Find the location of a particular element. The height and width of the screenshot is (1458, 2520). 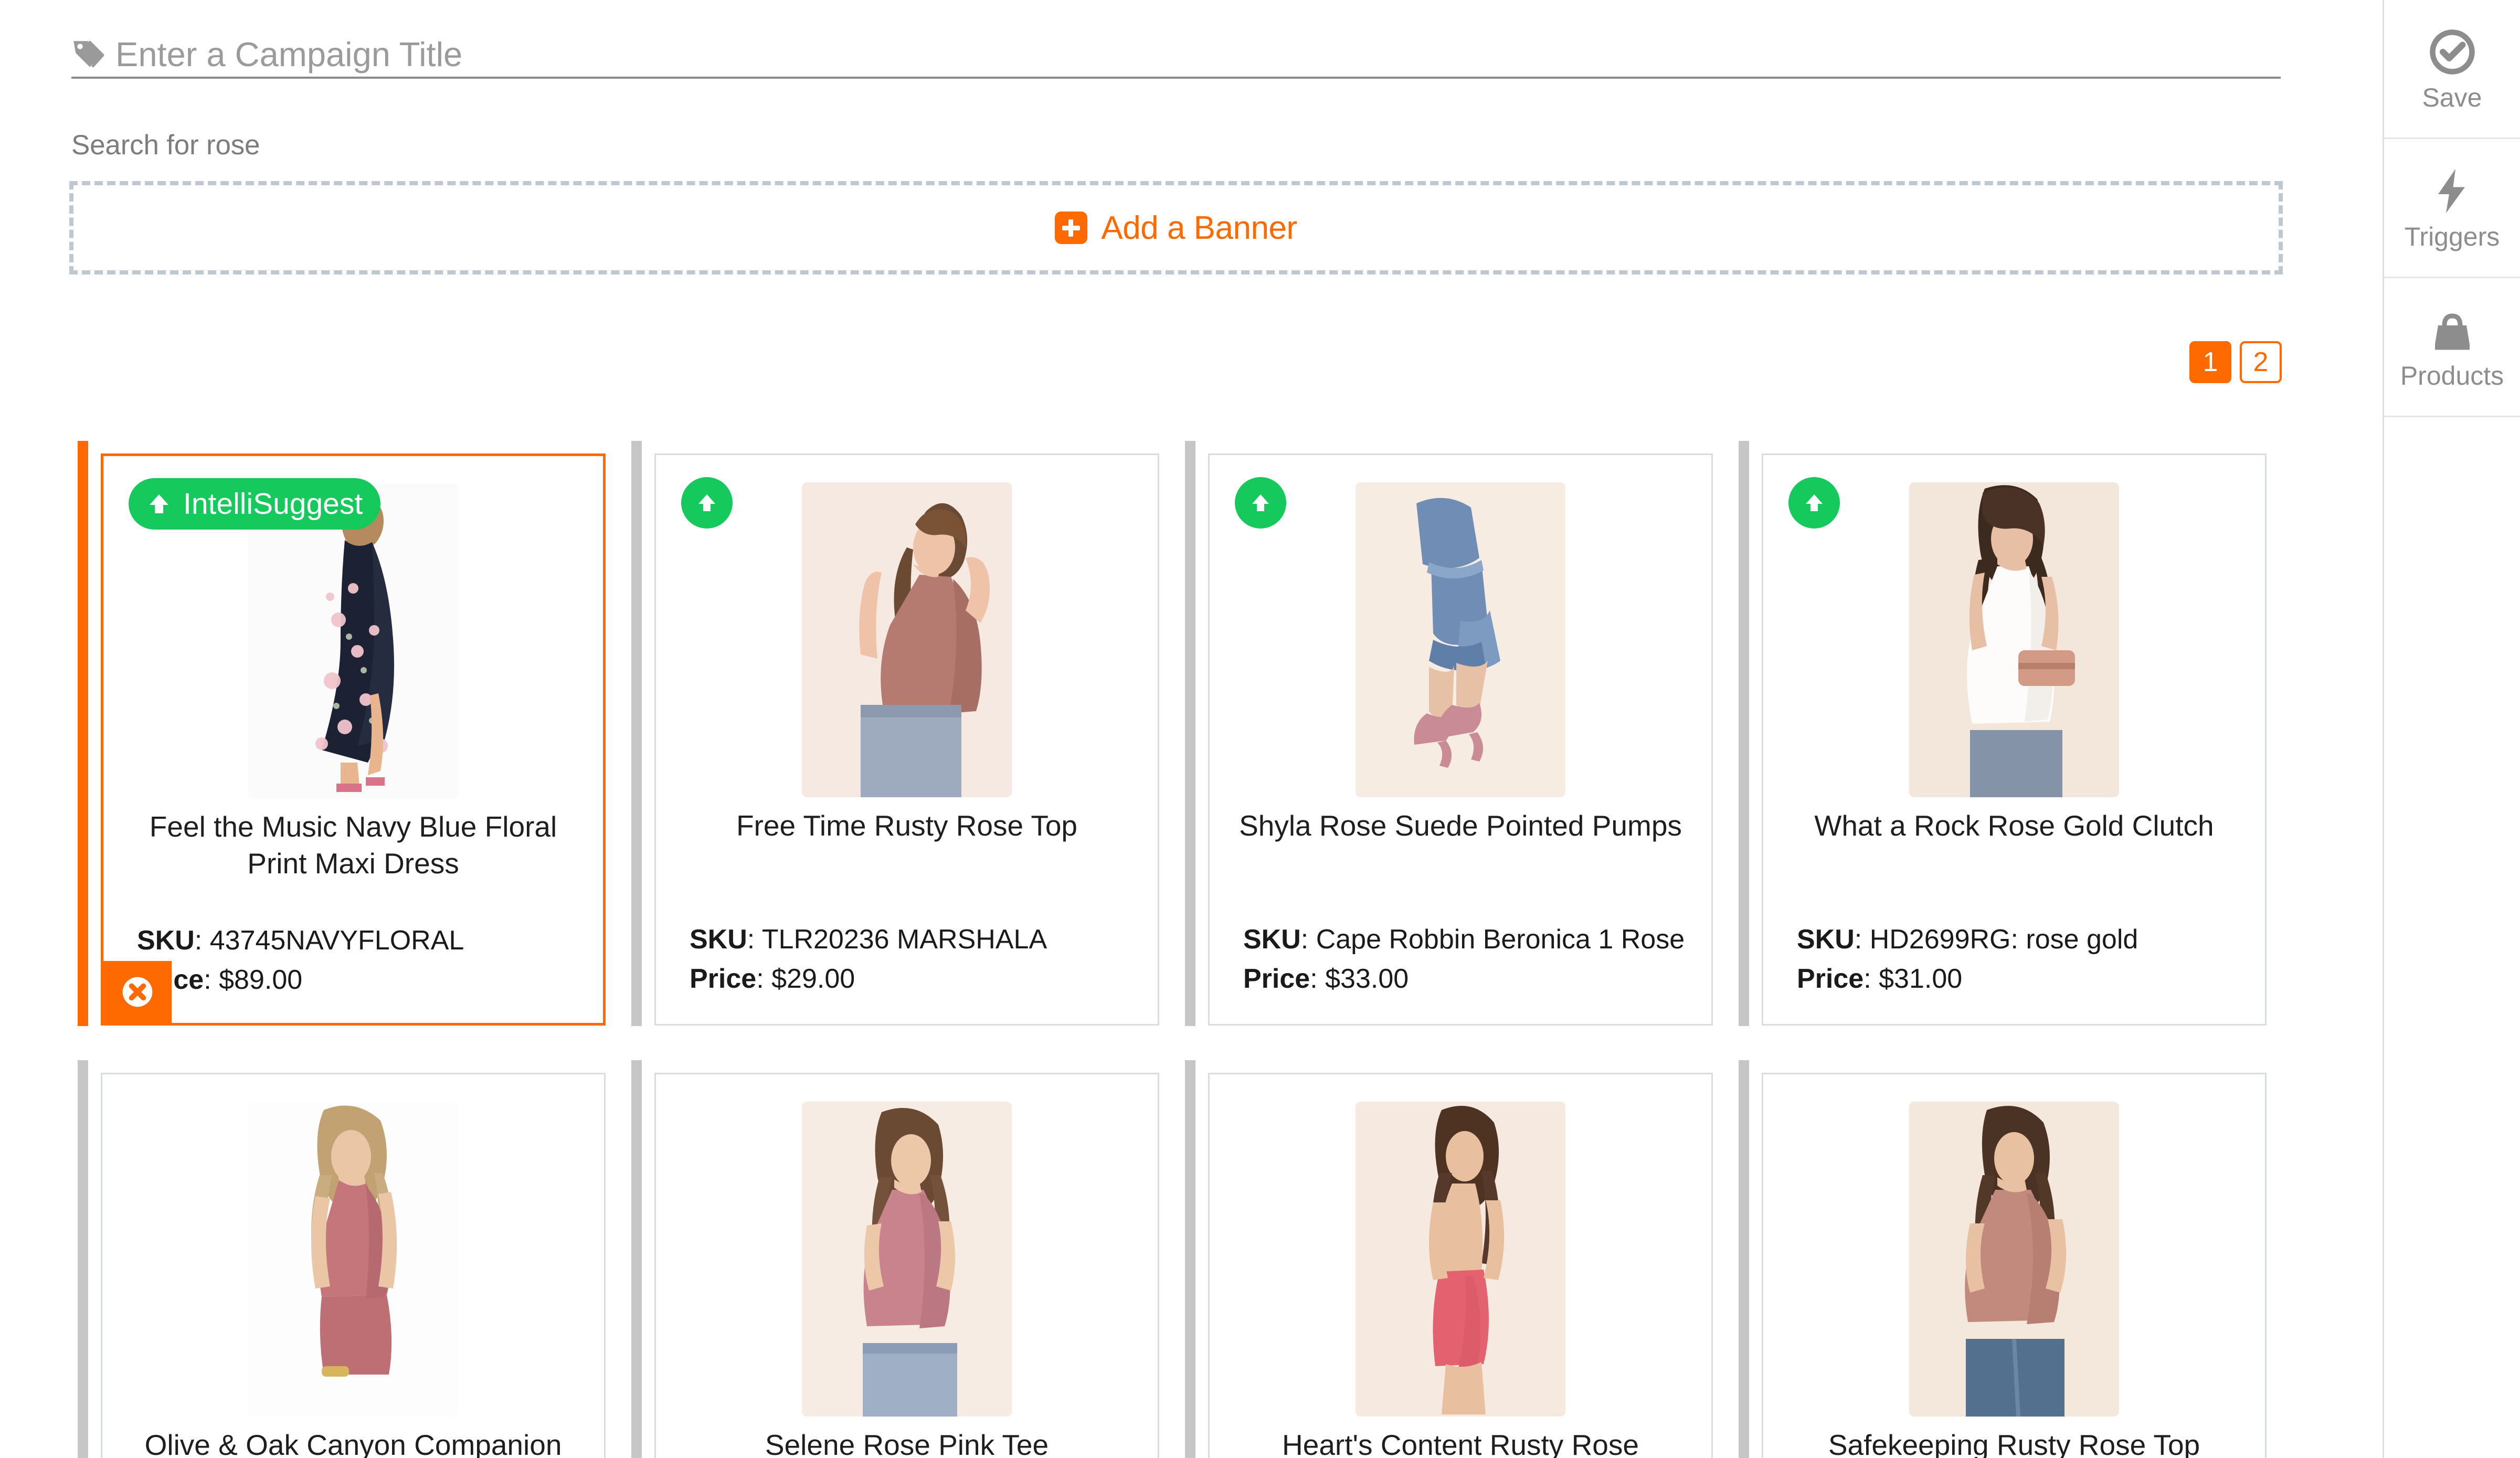

sidebar-item-save: Save is located at coordinates (2452, 69).